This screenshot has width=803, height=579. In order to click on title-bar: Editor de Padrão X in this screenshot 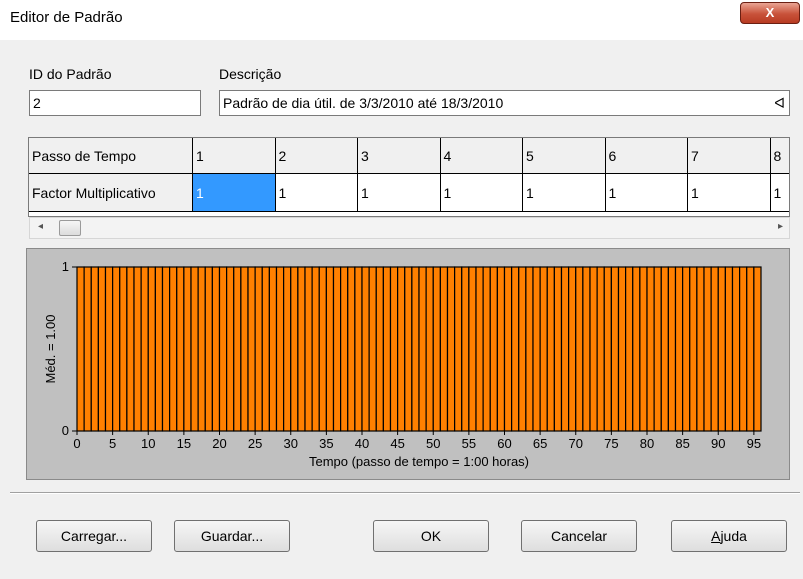, I will do `click(401, 20)`.